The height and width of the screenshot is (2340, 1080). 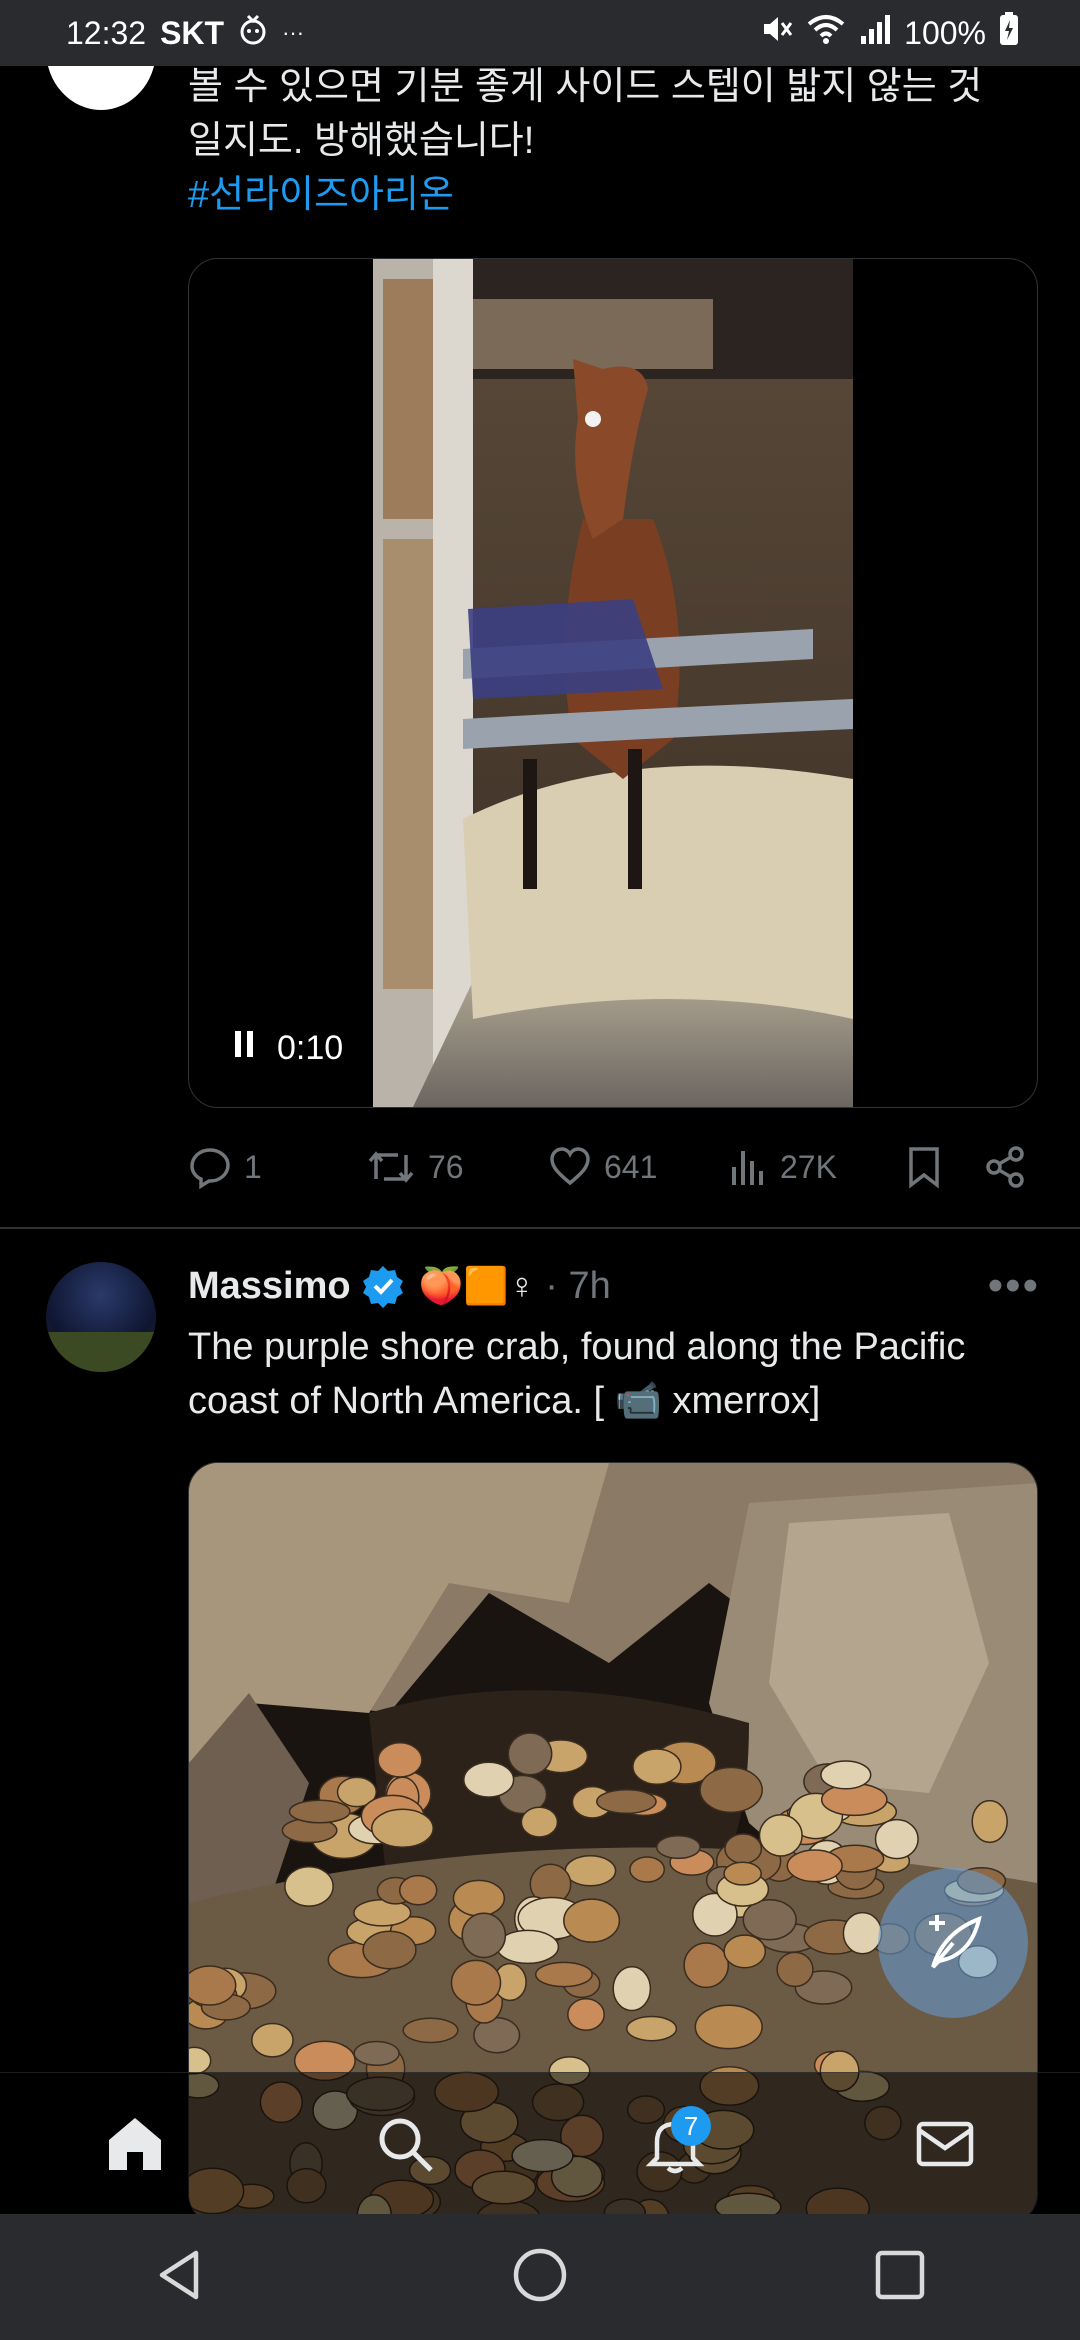 I want to click on bookmark-button, so click(x=945, y=1167).